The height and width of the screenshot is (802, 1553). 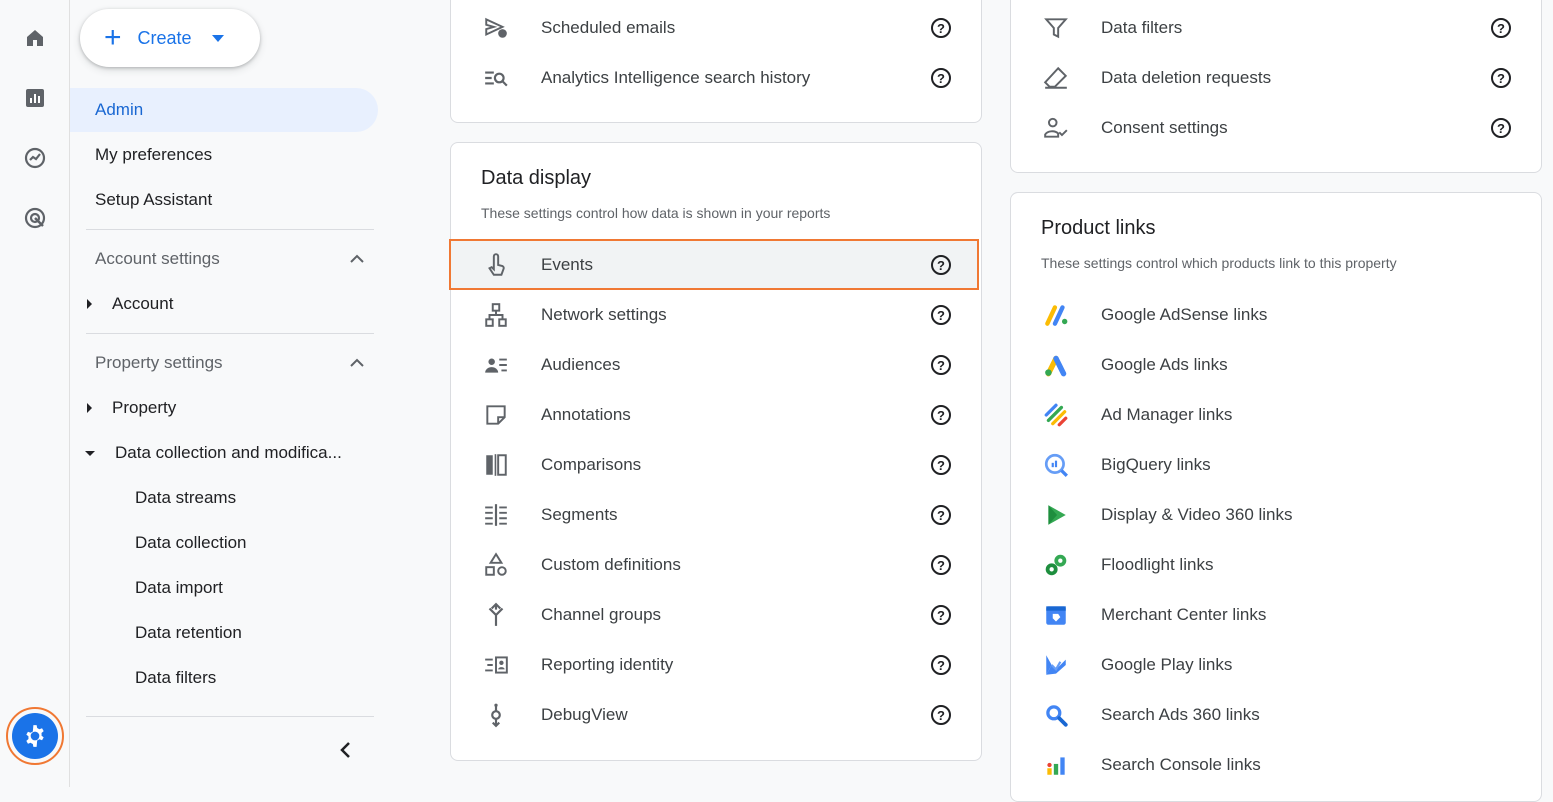 I want to click on row-comparisons: Comparisons ?, so click(x=716, y=465).